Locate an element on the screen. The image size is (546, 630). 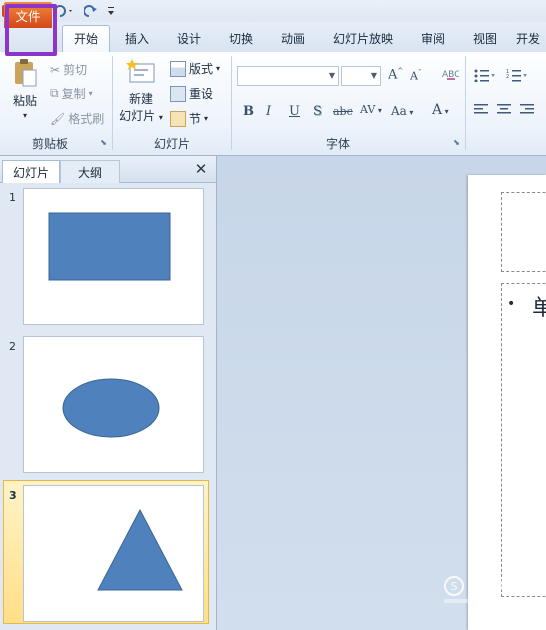
reset-icon is located at coordinates (178, 93).